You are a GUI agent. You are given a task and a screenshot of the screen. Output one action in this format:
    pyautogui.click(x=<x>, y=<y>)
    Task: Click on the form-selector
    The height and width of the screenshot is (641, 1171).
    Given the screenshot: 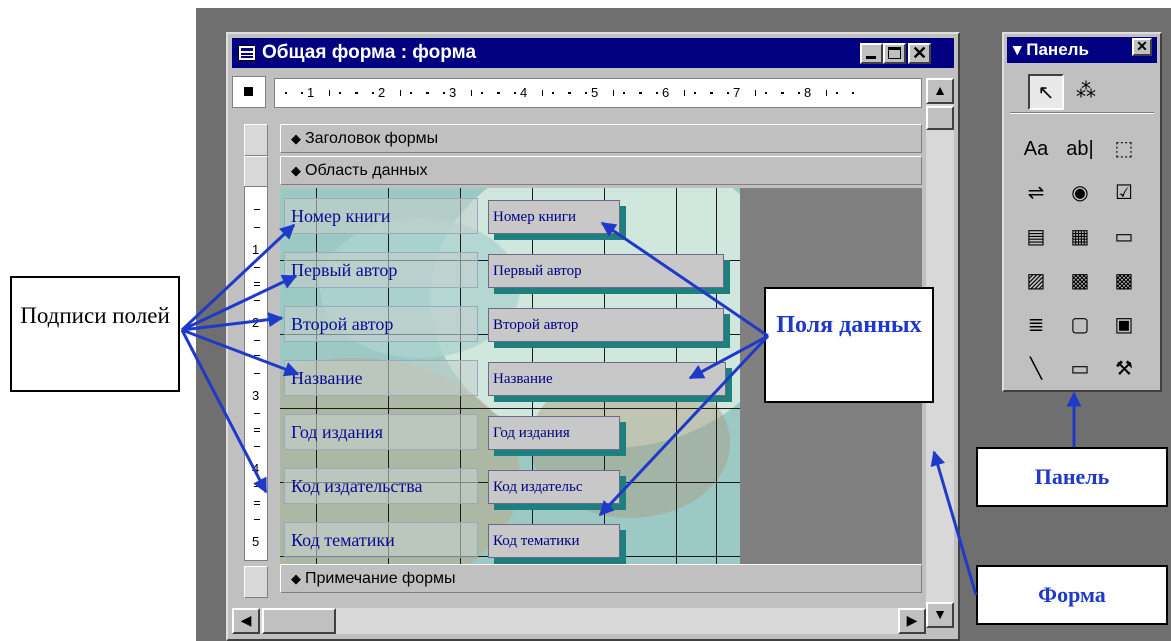 What is the action you would take?
    pyautogui.click(x=249, y=92)
    